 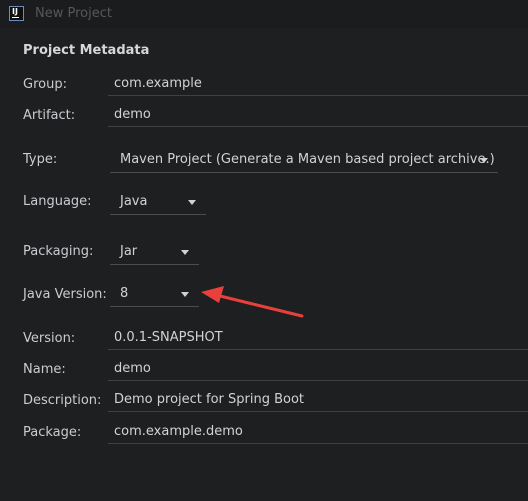 I want to click on annotation-arrow-shaft, so click(x=259, y=305).